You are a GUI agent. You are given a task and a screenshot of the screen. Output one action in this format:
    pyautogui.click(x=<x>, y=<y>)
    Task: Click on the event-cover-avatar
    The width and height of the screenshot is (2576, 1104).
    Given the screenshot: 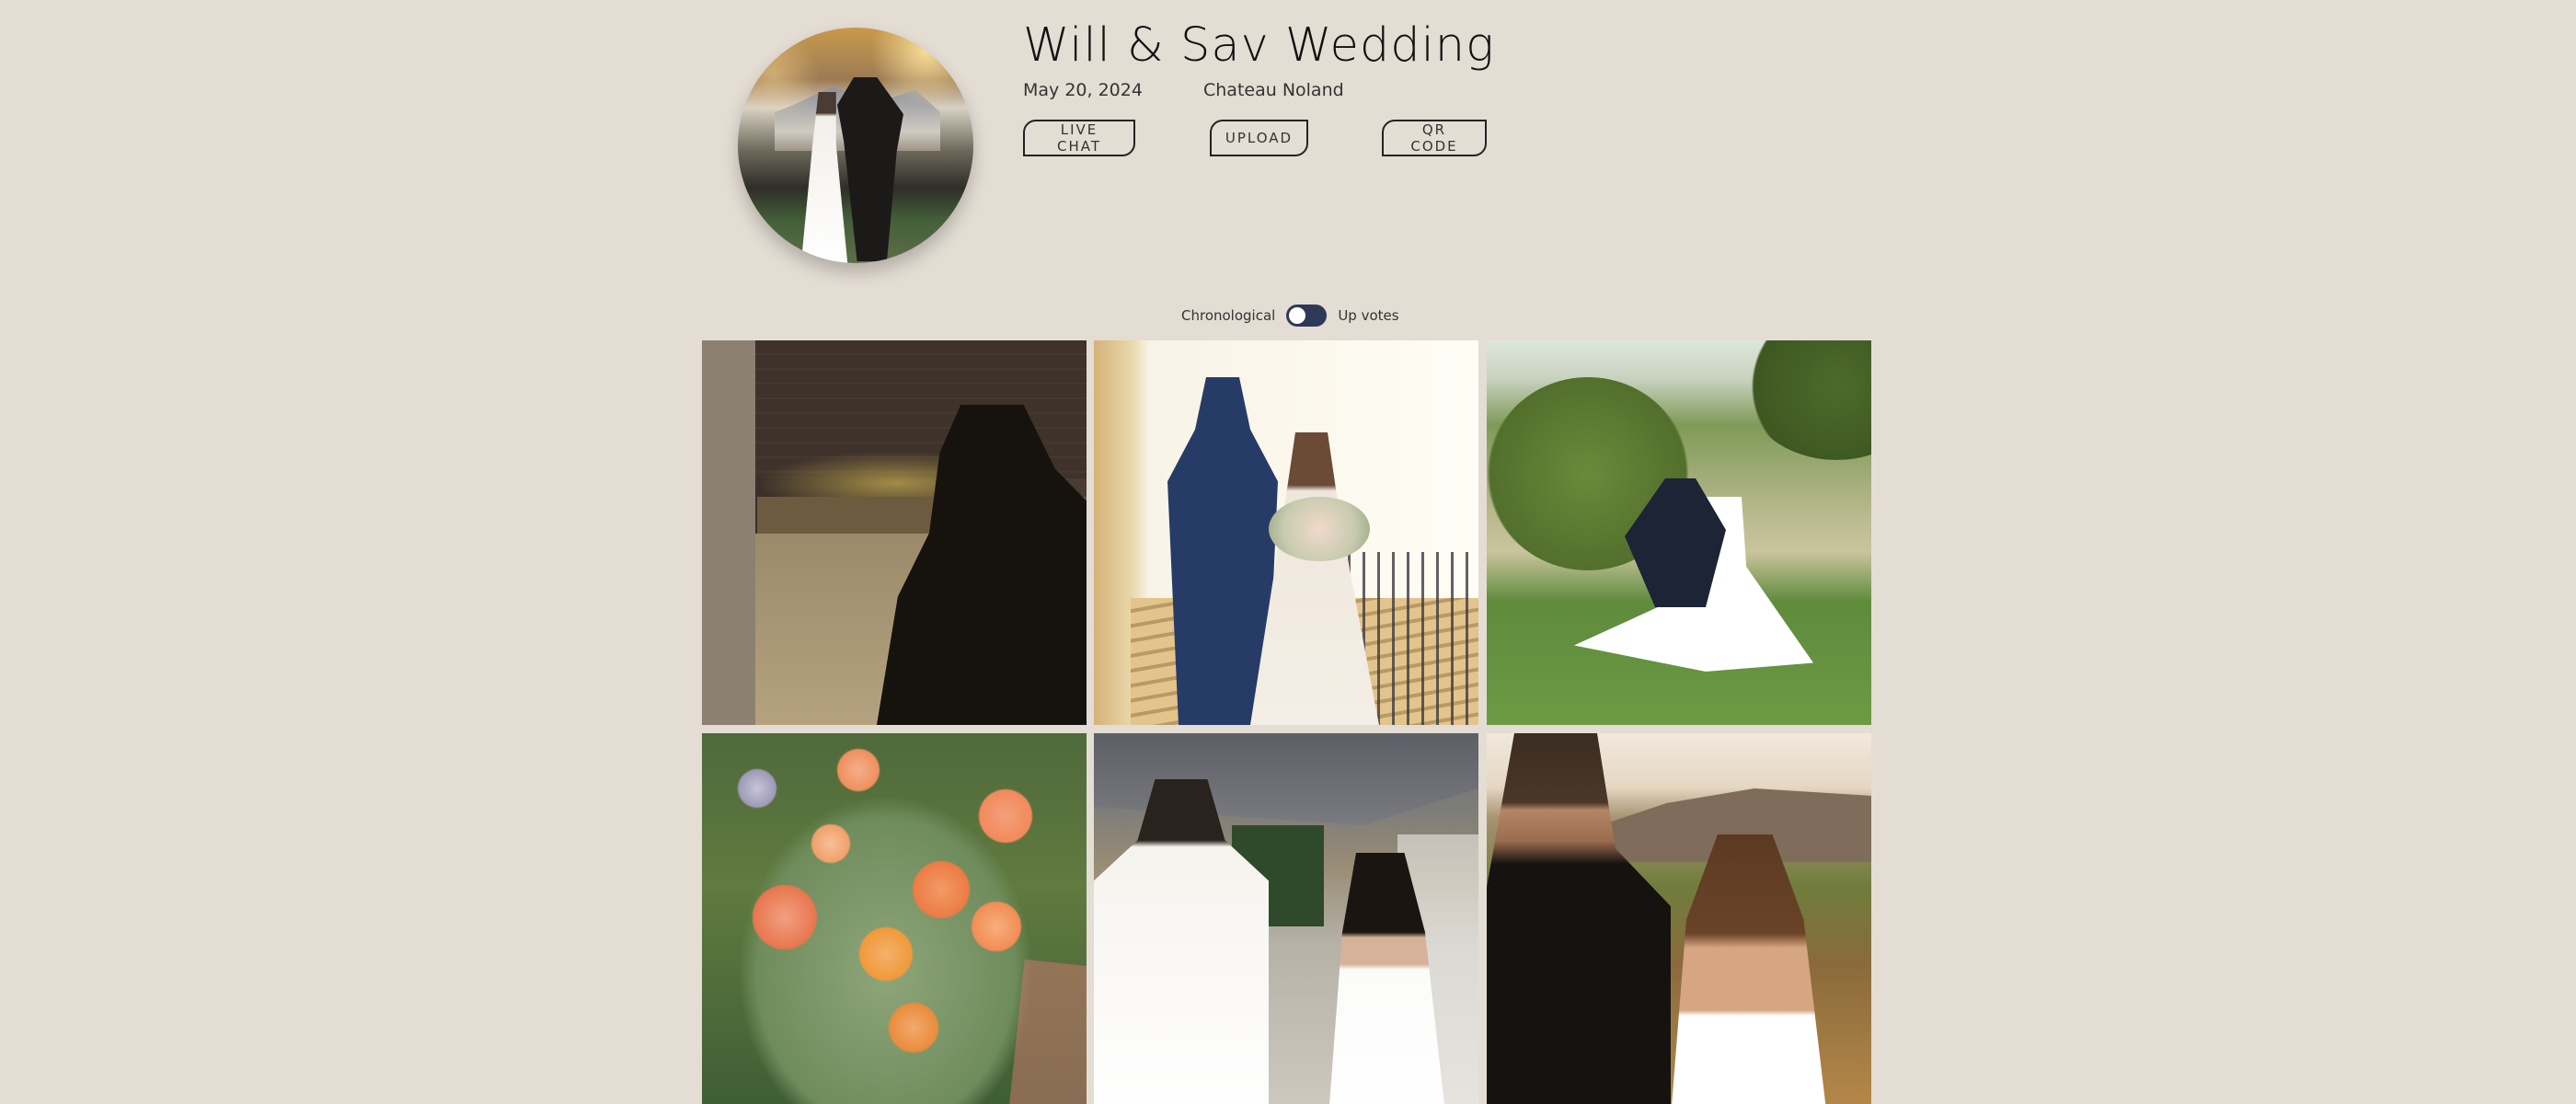 What is the action you would take?
    pyautogui.click(x=855, y=145)
    